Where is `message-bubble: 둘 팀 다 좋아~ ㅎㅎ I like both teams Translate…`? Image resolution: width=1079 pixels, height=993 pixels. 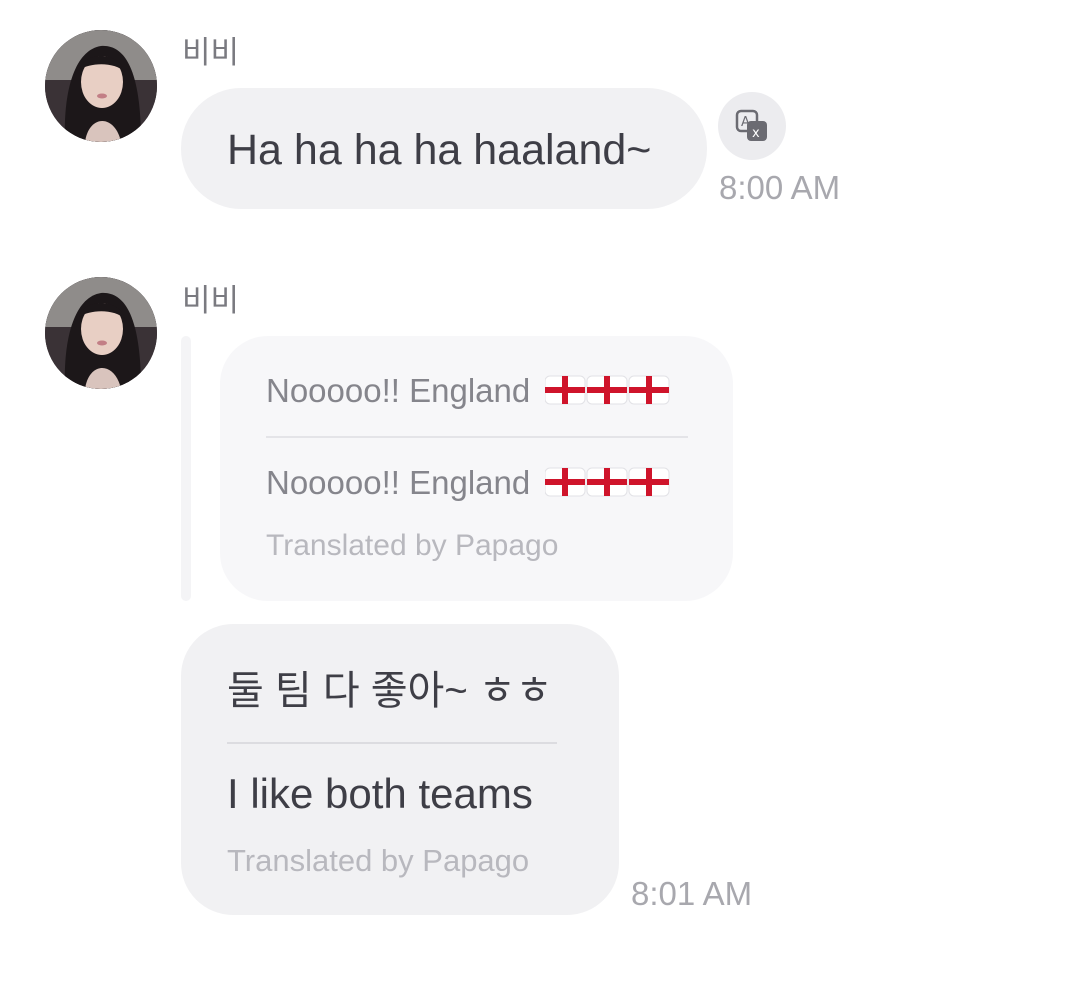
message-bubble: 둘 팀 다 좋아~ ㅎㅎ I like both teams Translate… is located at coordinates (400, 769).